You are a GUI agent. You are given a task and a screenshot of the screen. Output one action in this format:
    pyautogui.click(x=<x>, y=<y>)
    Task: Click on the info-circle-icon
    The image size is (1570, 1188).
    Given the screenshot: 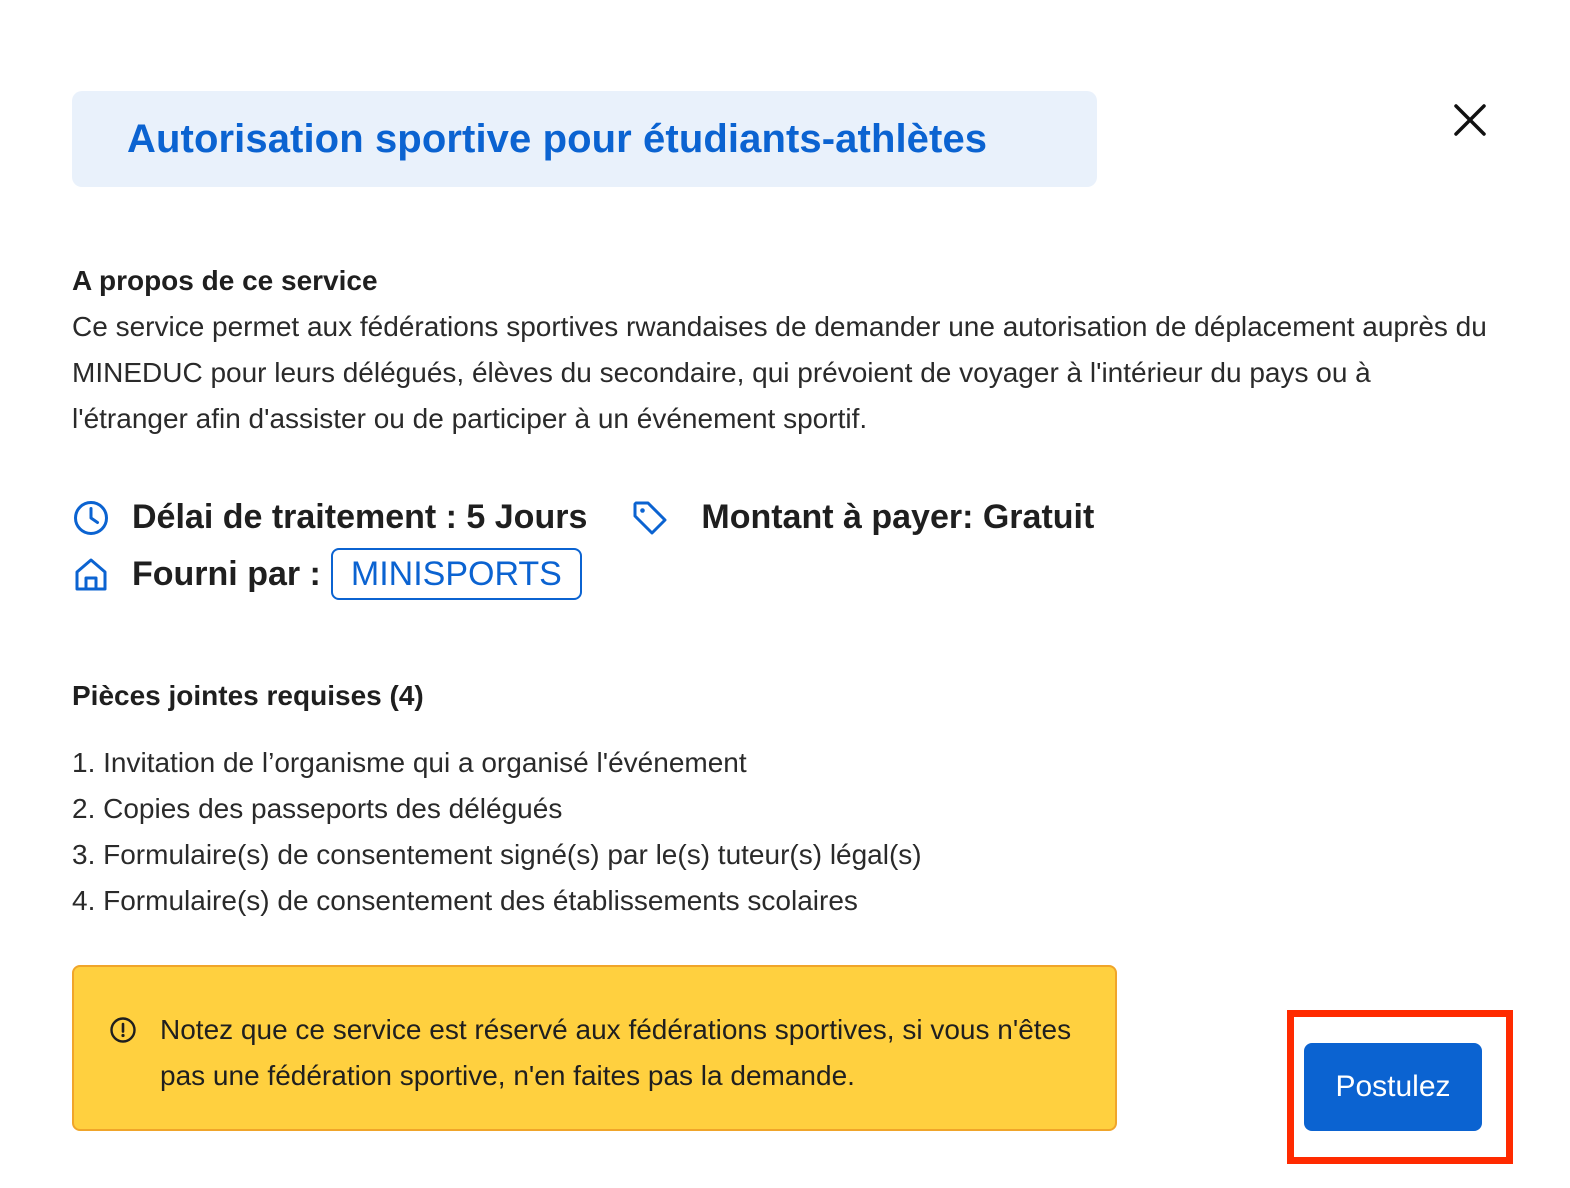 What is the action you would take?
    pyautogui.click(x=123, y=1030)
    